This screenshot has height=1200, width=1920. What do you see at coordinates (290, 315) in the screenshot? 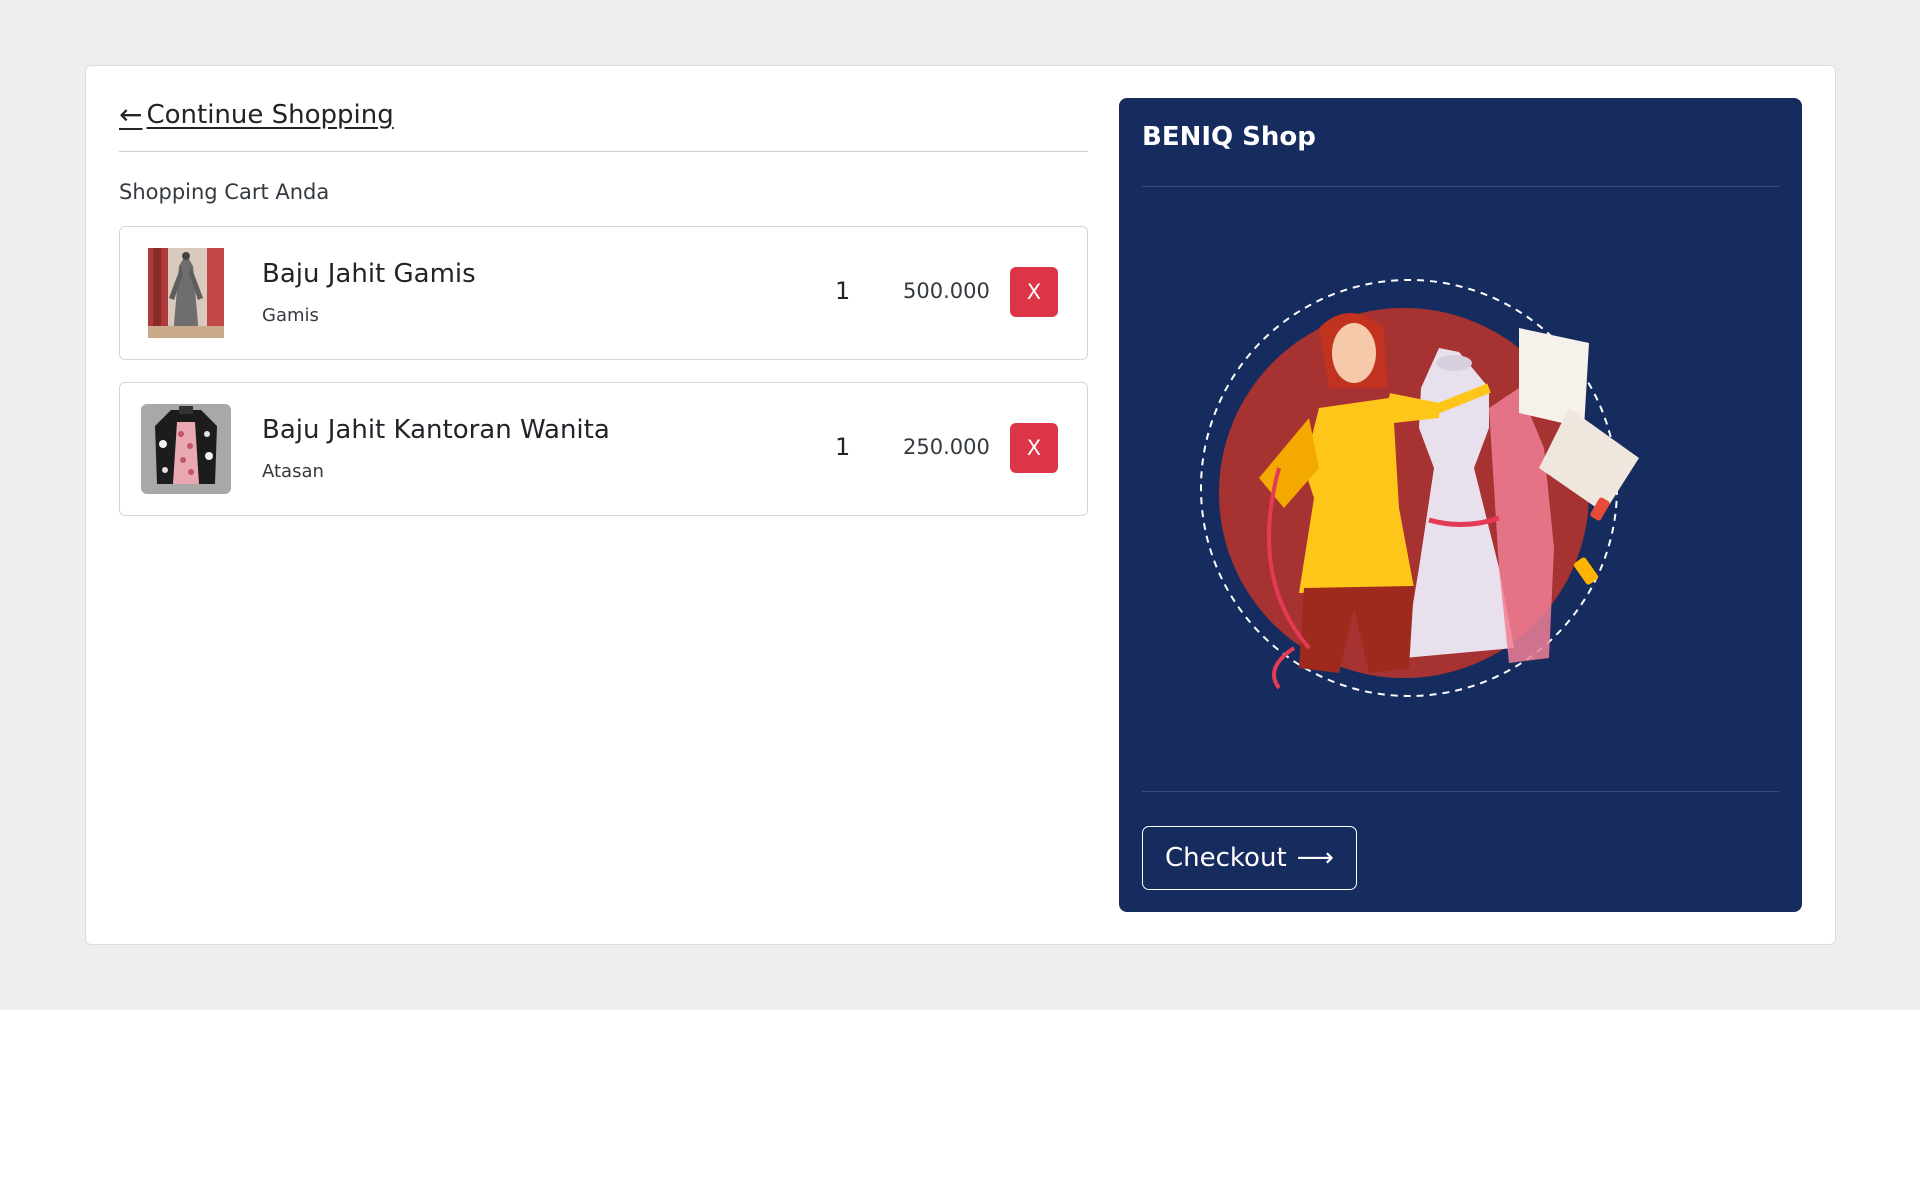
I see `product-category: Gamis` at bounding box center [290, 315].